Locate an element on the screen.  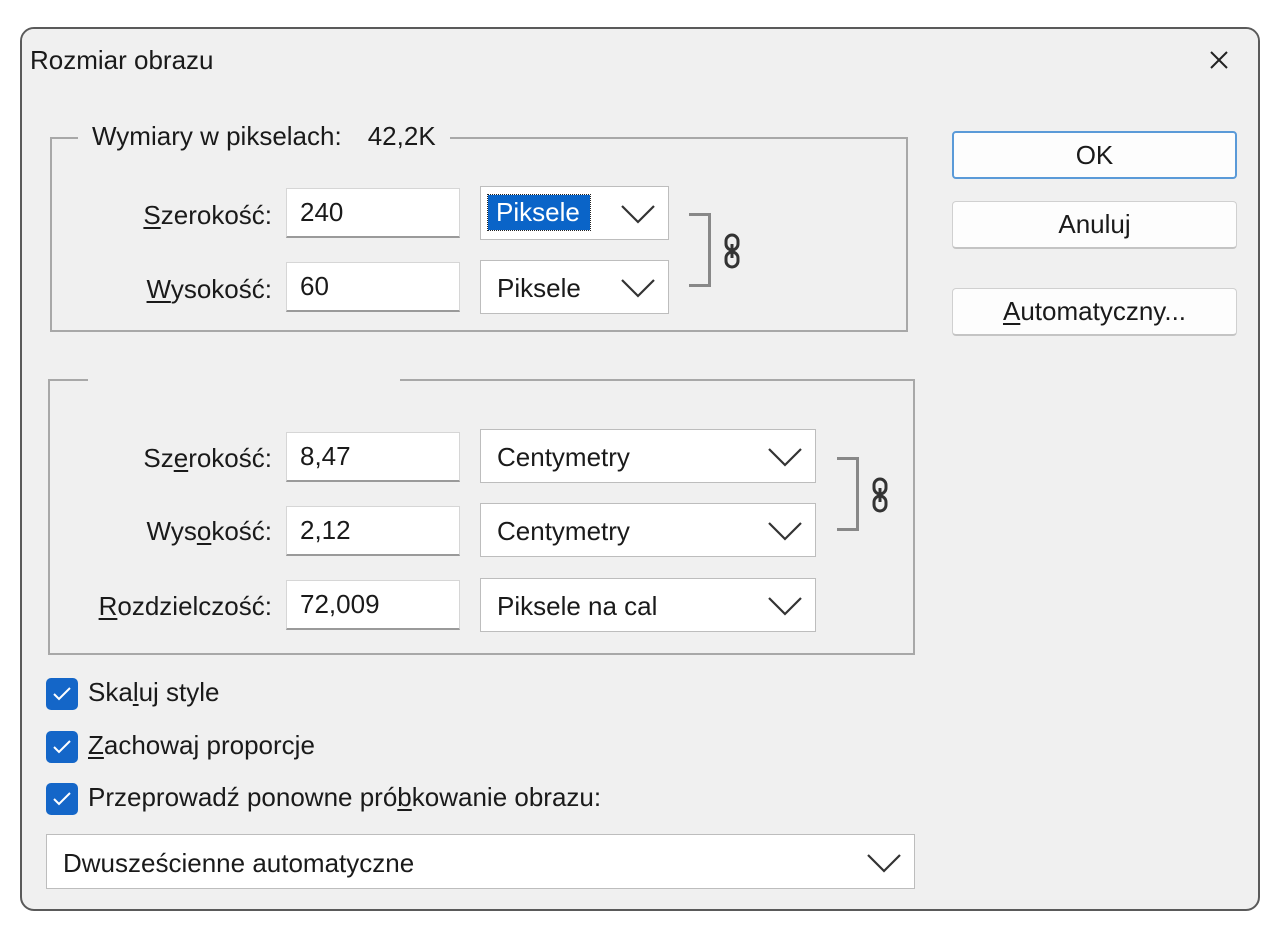
pixel-dimensions-size: 42,2K is located at coordinates (401, 136).